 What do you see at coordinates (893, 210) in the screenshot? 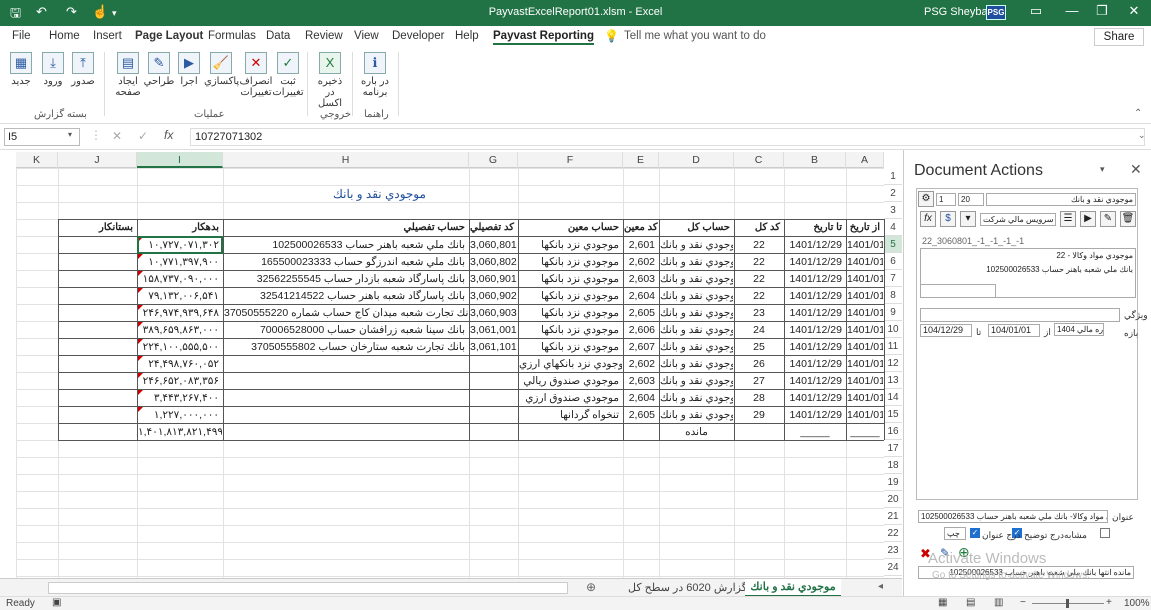
I see `row-header: 3` at bounding box center [893, 210].